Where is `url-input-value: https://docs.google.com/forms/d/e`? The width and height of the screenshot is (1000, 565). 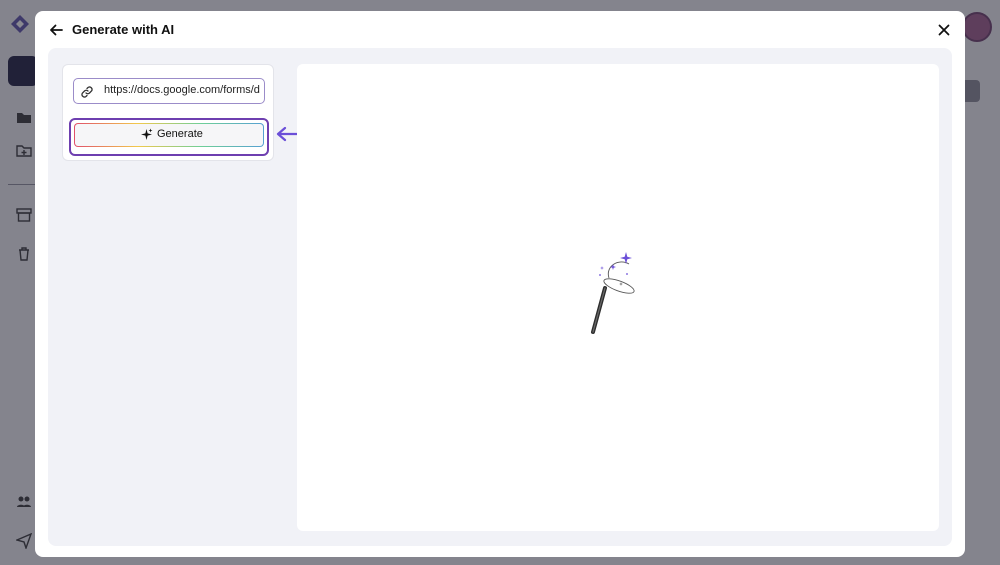 url-input-value: https://docs.google.com/forms/d/e is located at coordinates (182, 92).